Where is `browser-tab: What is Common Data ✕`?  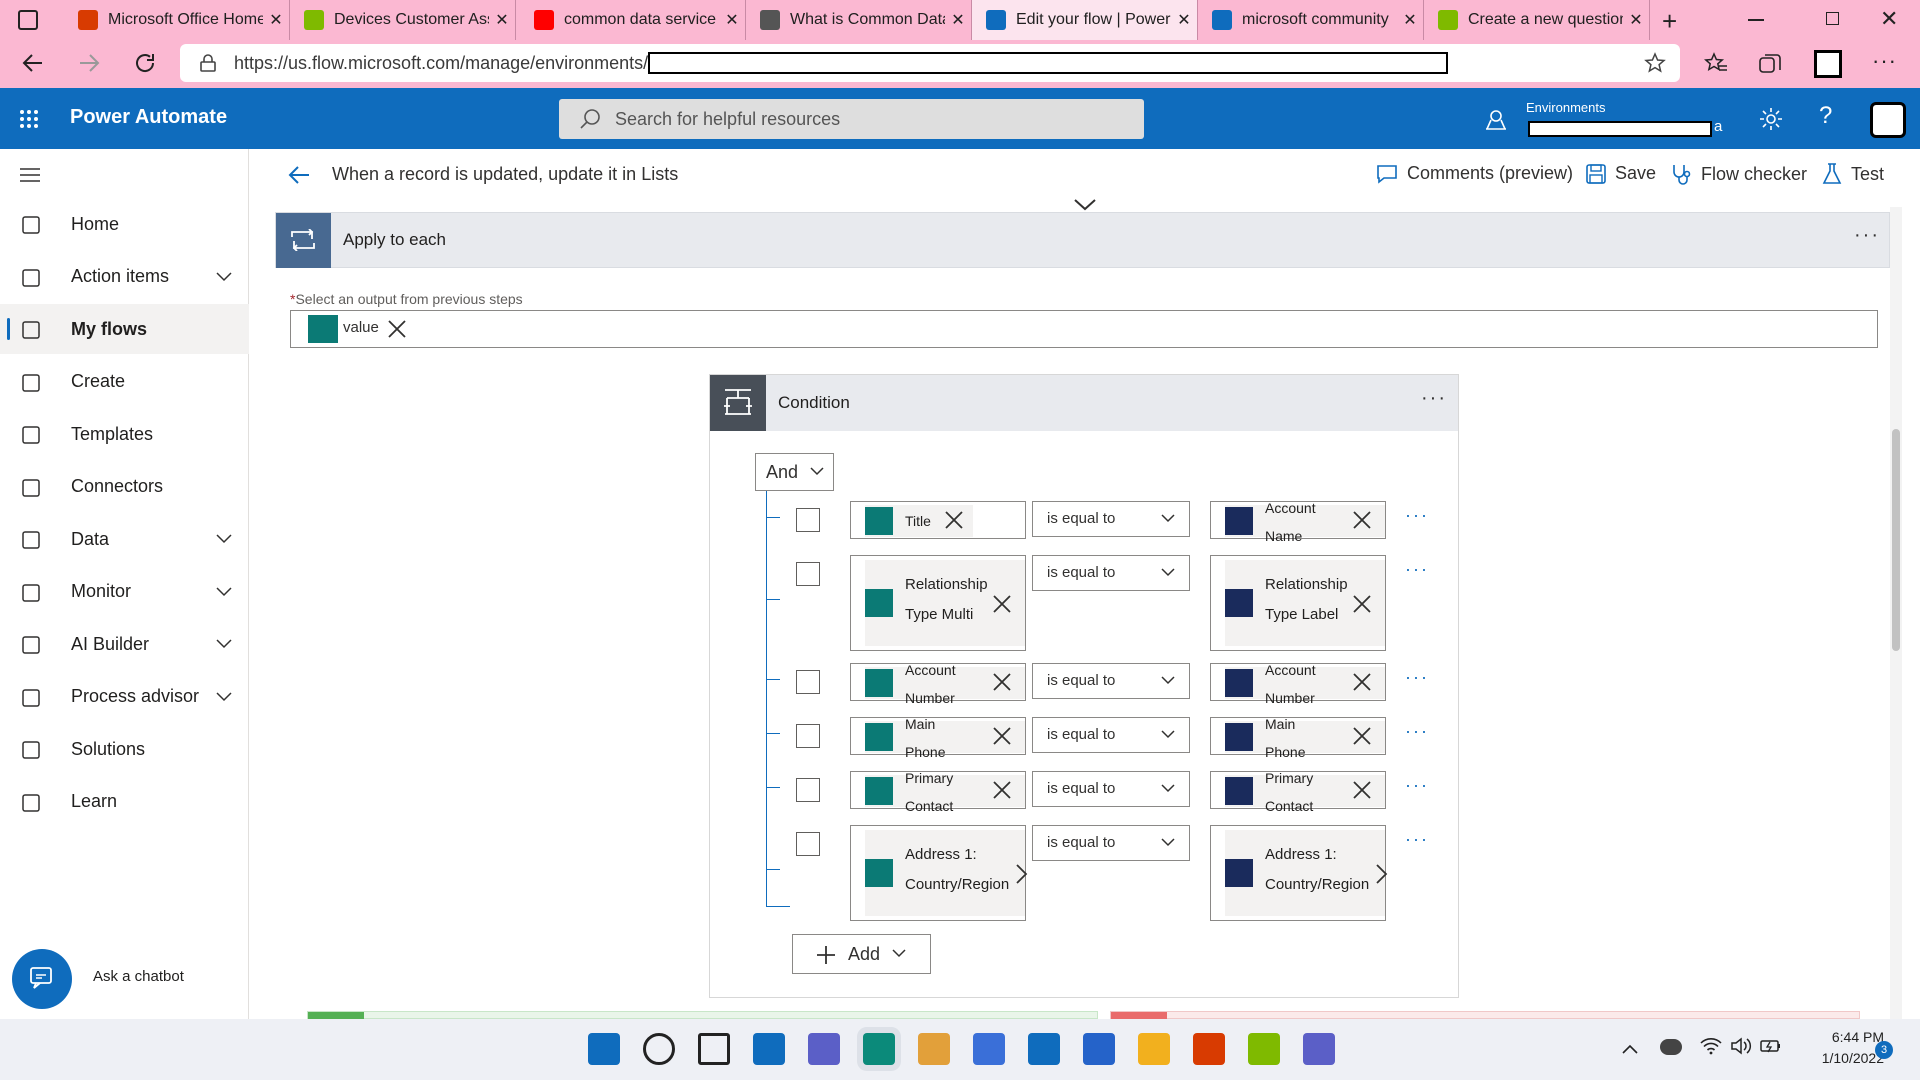 browser-tab: What is Common Data ✕ is located at coordinates (859, 20).